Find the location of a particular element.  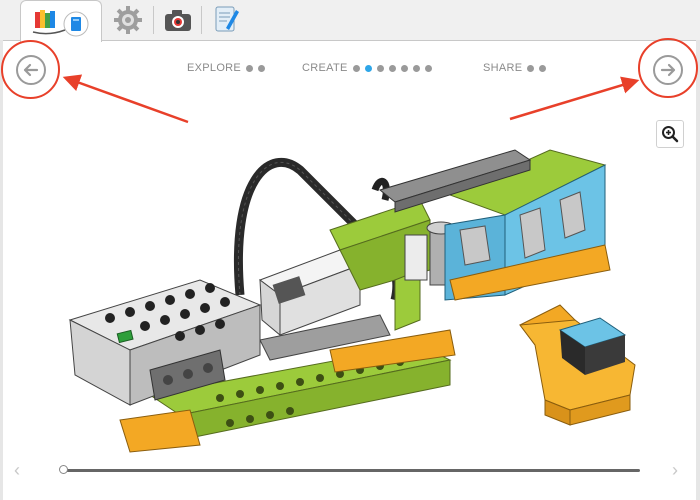

timeline-handle is located at coordinates (63, 469).